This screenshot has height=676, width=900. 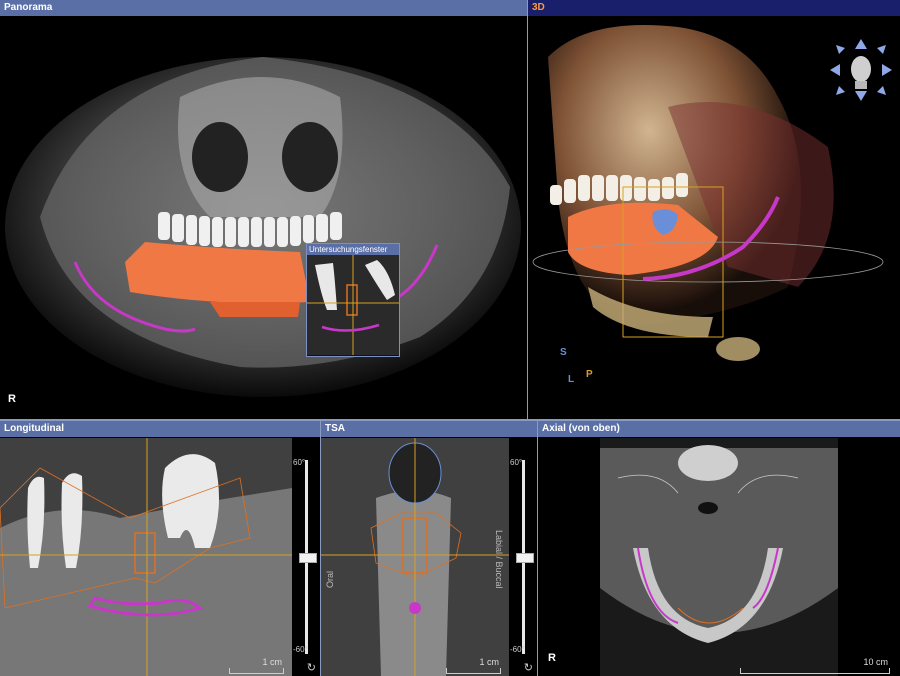 What do you see at coordinates (708, 463) in the screenshot?
I see `axial-vertebra` at bounding box center [708, 463].